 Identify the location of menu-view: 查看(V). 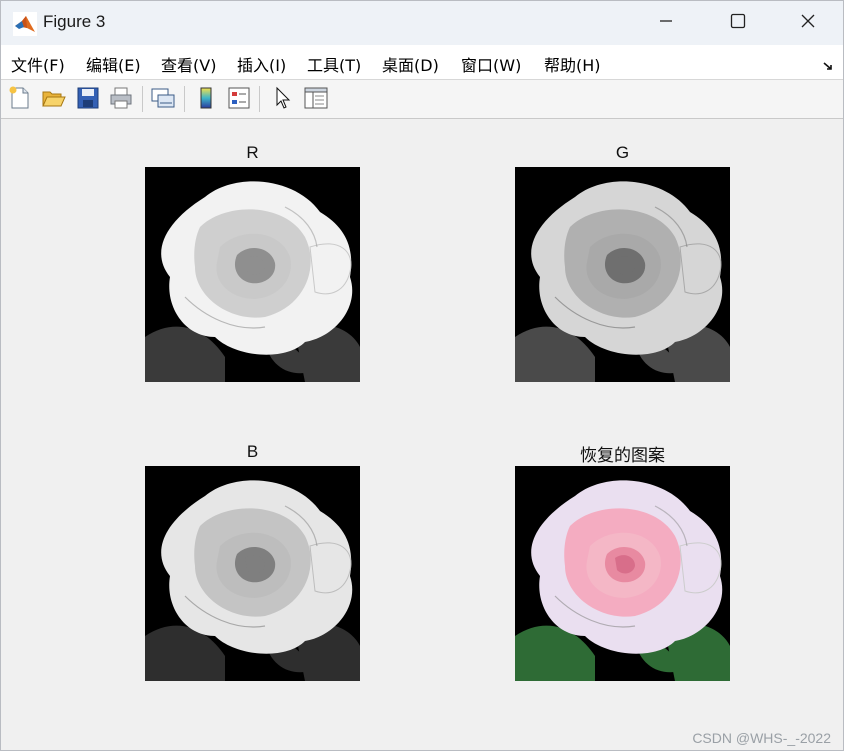
(188, 64).